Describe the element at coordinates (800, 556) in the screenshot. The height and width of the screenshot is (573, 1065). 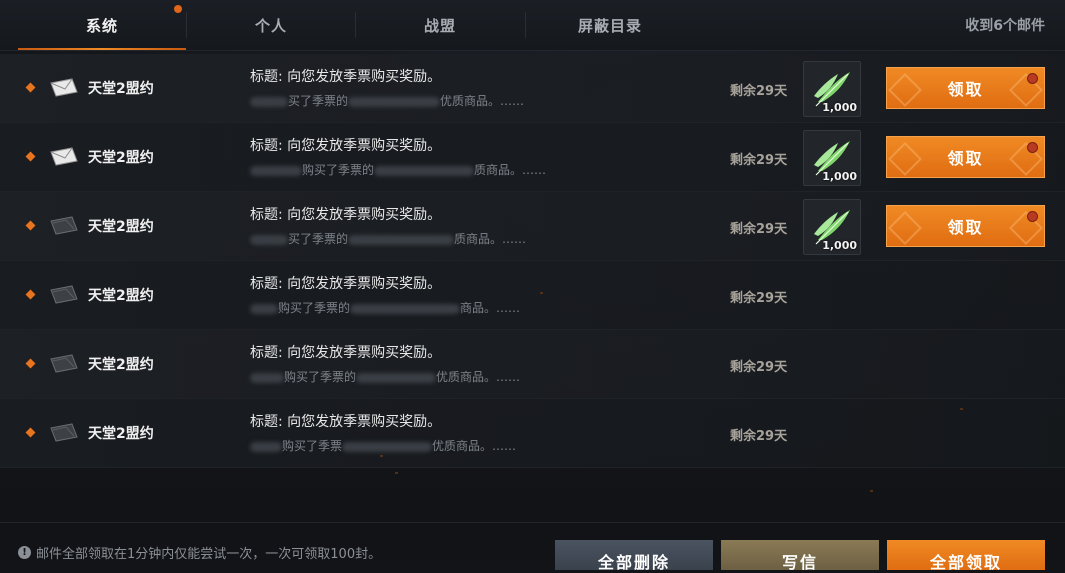
I see `write-mail-button: 写信` at that location.